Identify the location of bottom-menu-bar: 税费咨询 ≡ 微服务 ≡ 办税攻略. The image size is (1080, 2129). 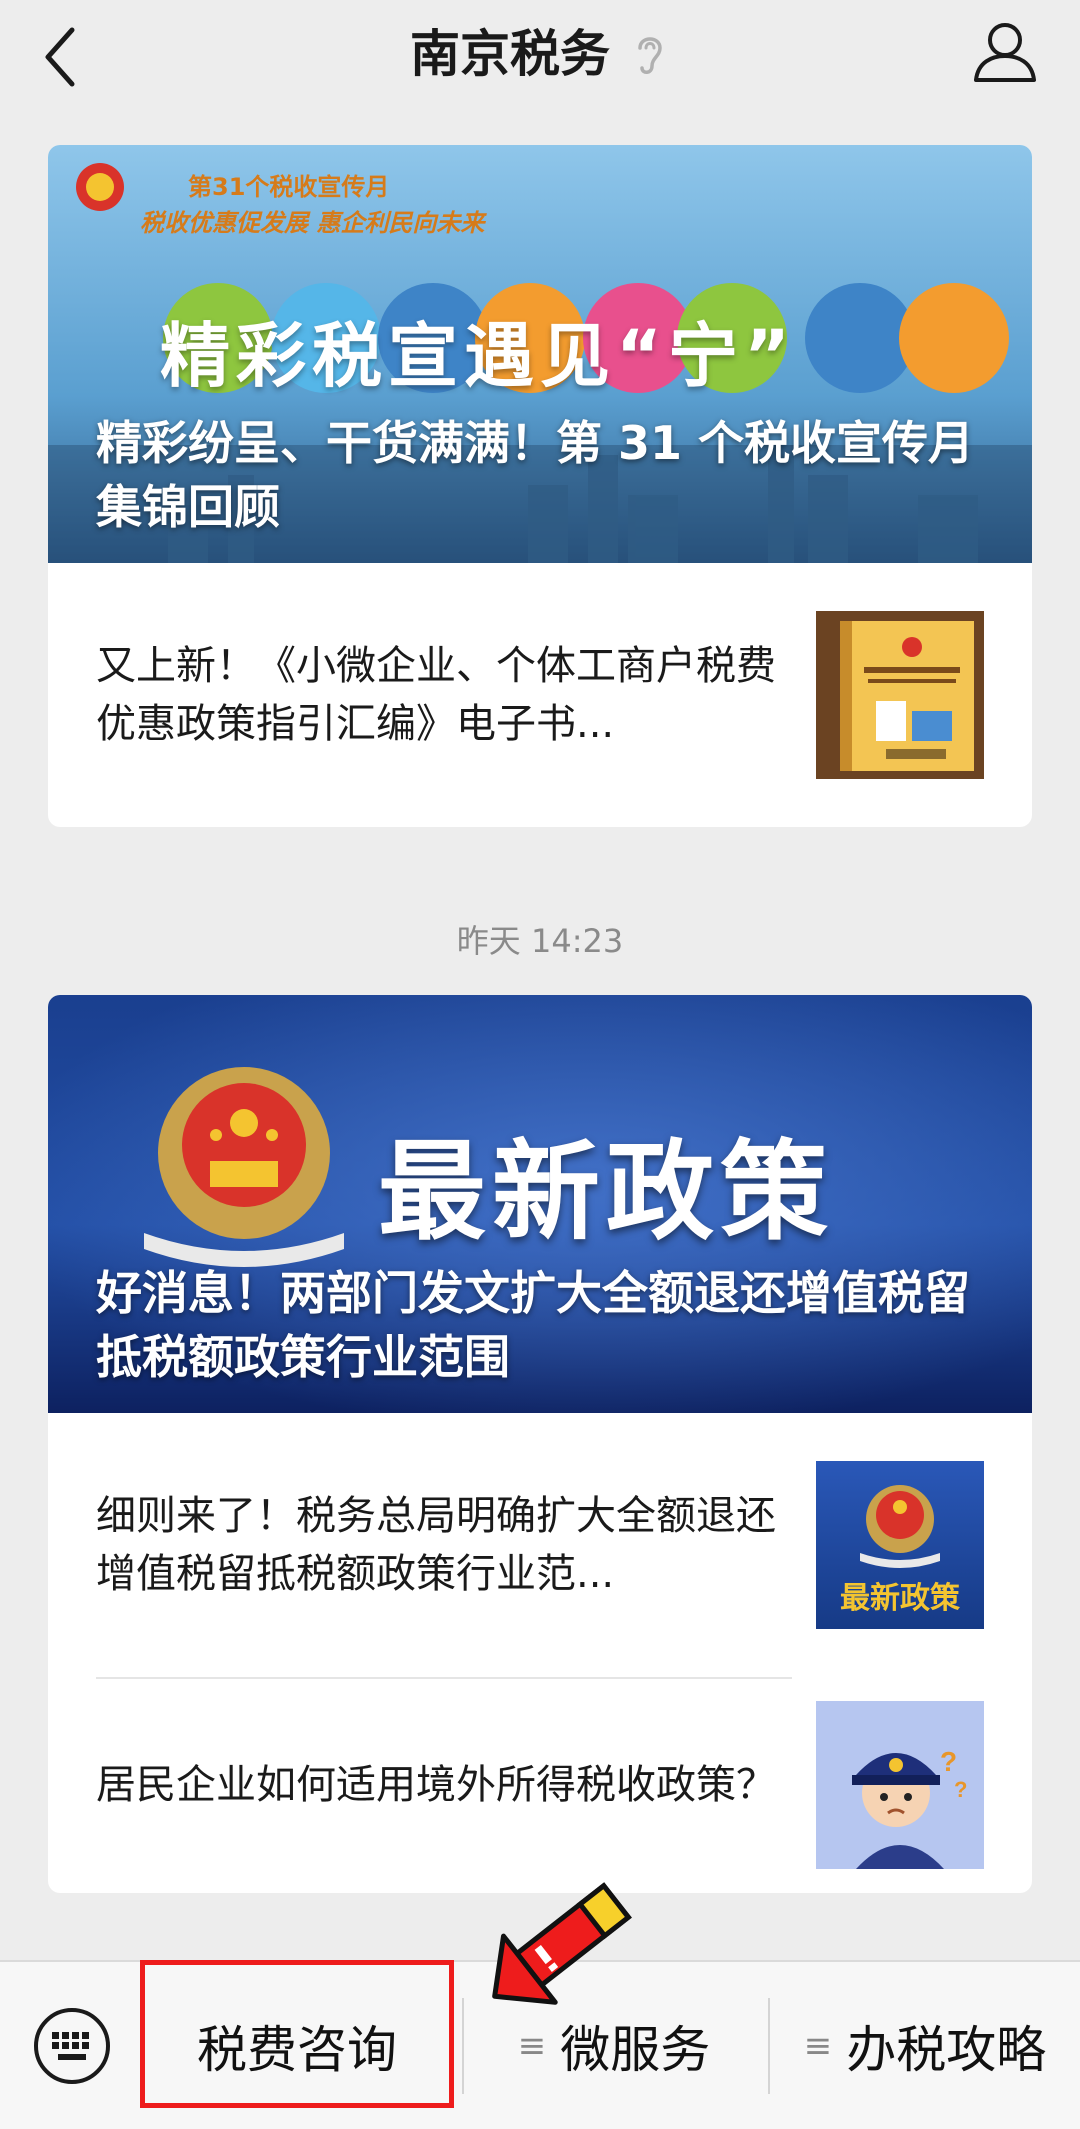
(540, 2044).